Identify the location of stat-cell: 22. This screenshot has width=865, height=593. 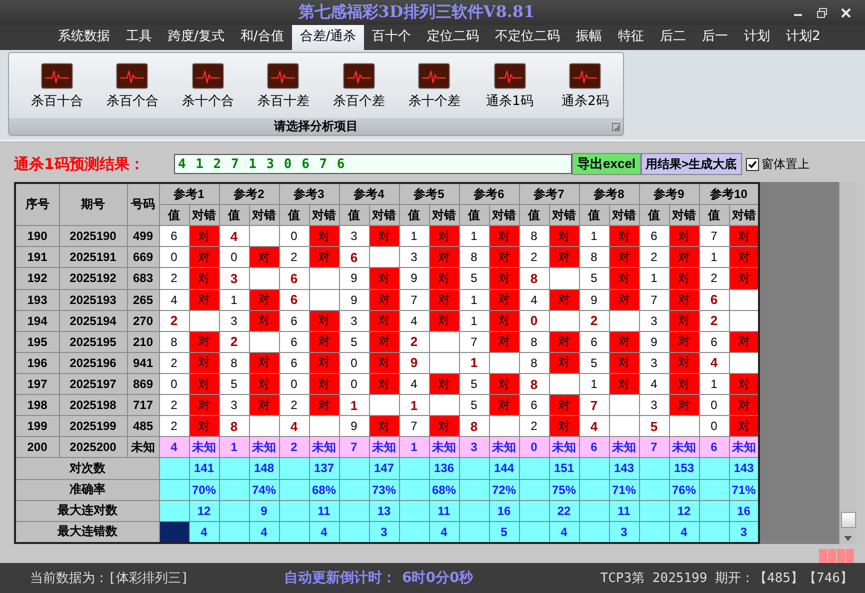
(564, 511).